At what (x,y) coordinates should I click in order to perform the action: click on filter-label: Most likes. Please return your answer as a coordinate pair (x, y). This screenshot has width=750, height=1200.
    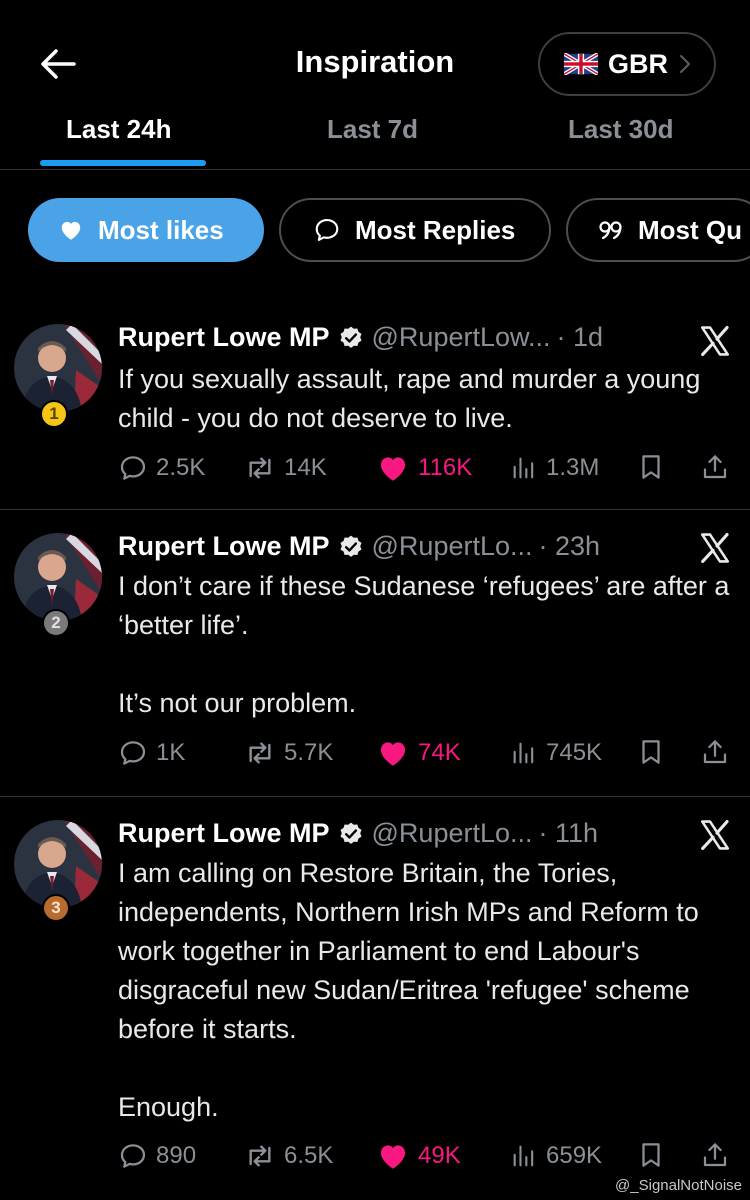
    Looking at the image, I should click on (161, 229).